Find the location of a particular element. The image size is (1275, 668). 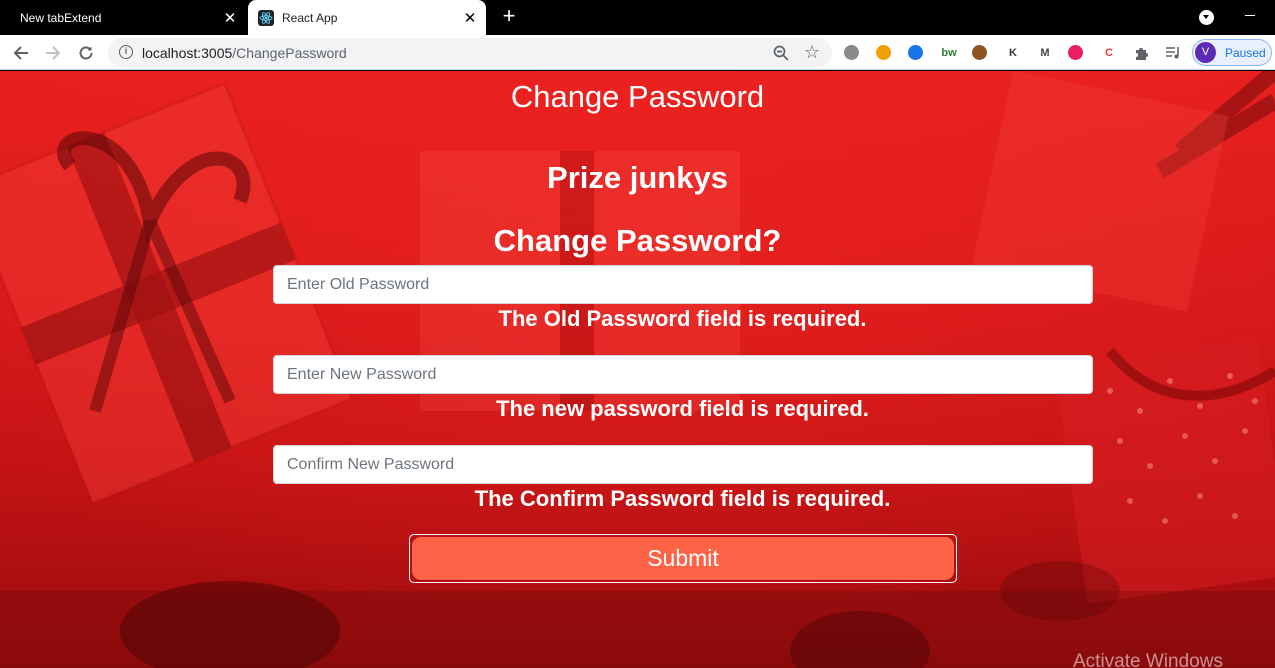

url-path: /ChangePassword is located at coordinates (289, 53).